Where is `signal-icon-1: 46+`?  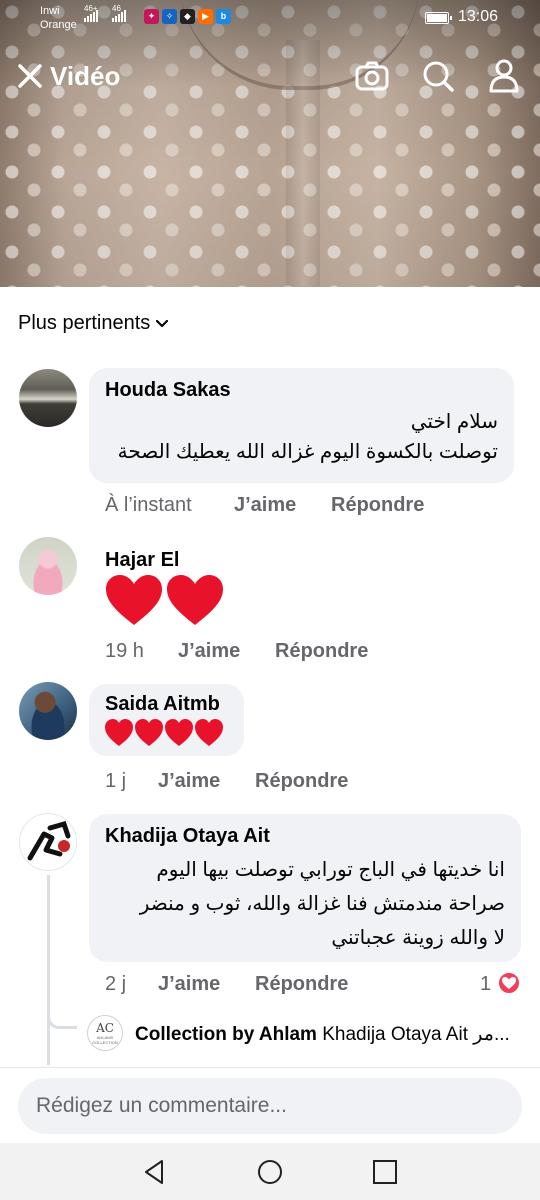
signal-icon-1: 46+ is located at coordinates (91, 13).